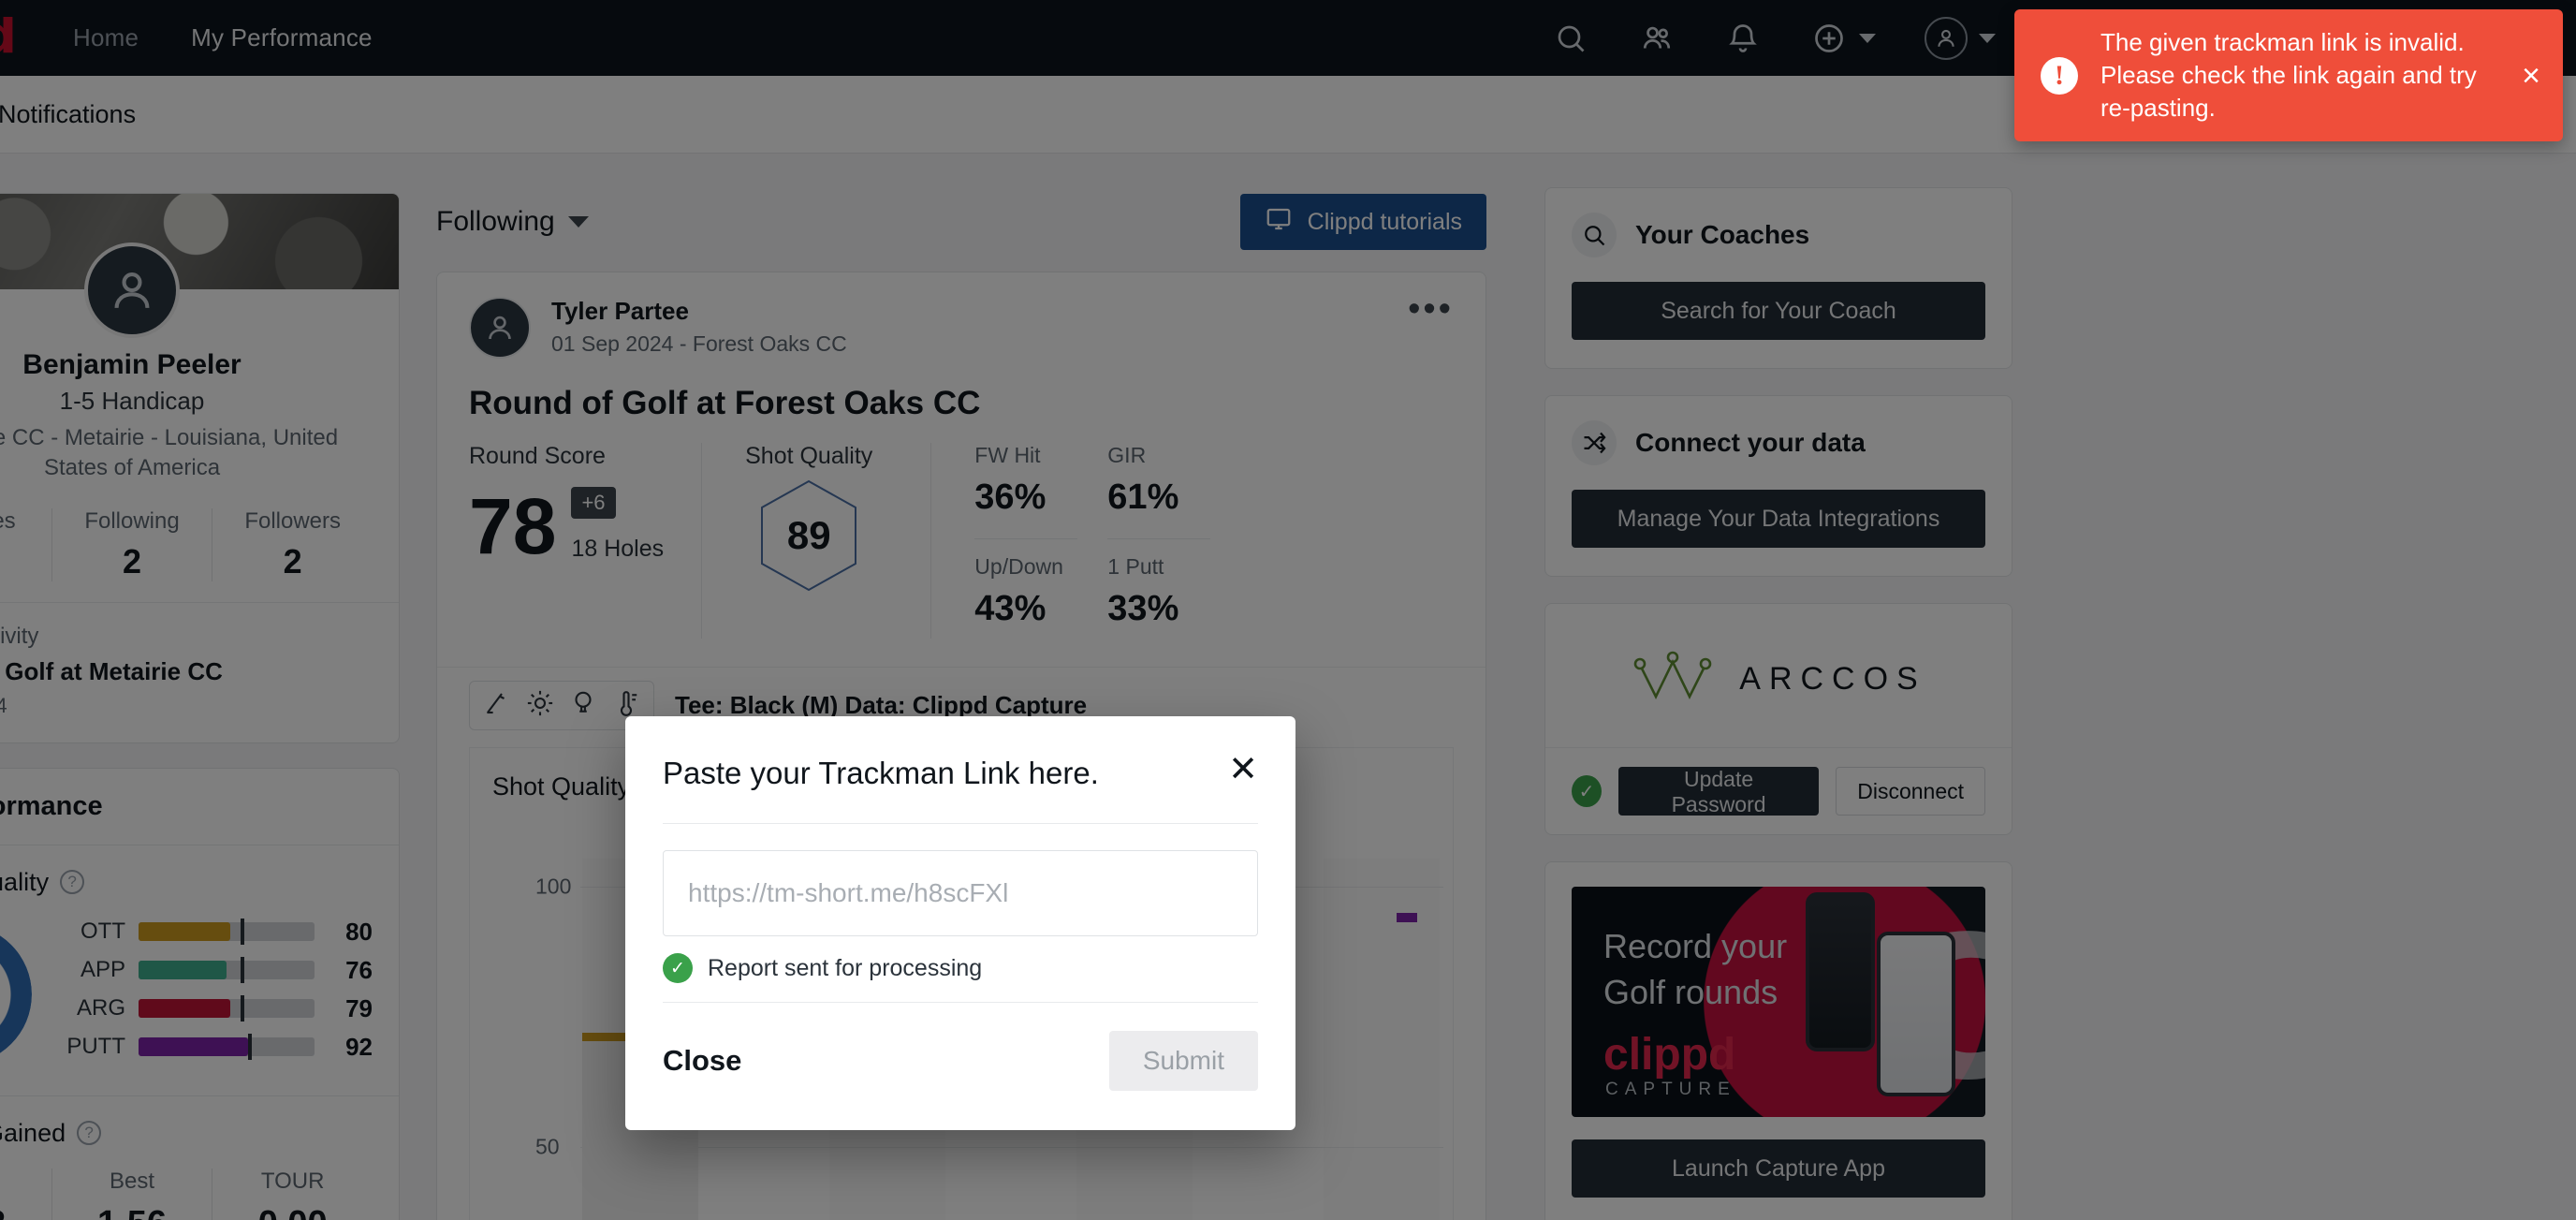  I want to click on close-button: Close, so click(702, 1061).